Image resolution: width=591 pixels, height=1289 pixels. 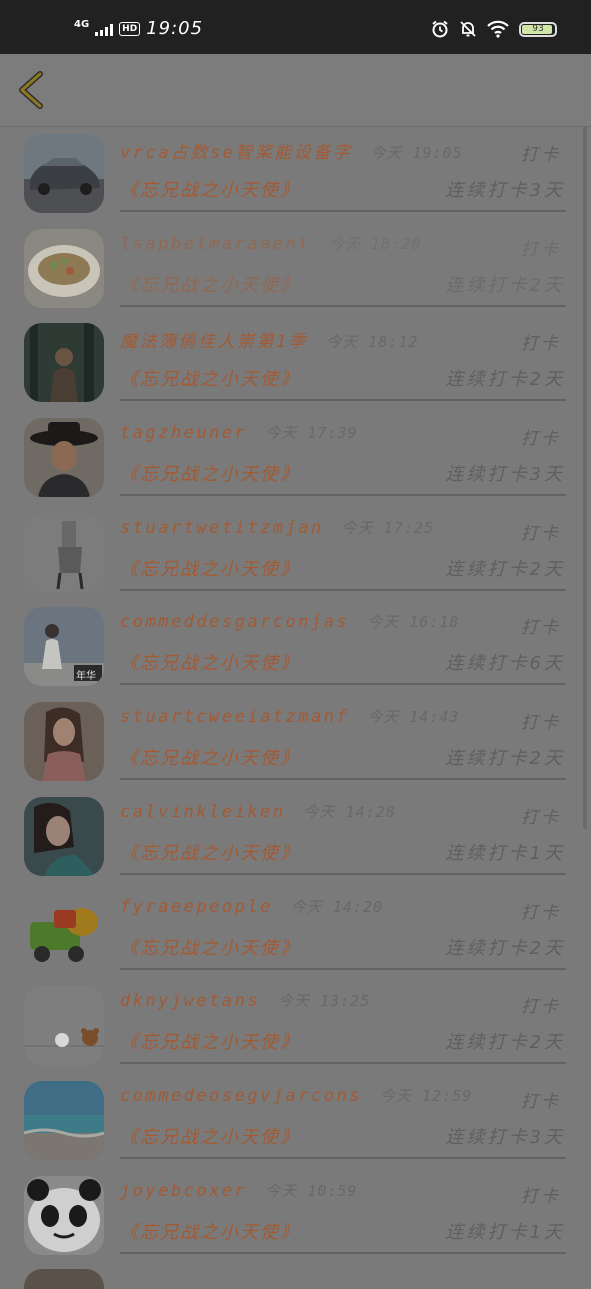 I want to click on top-bar, so click(x=295, y=90).